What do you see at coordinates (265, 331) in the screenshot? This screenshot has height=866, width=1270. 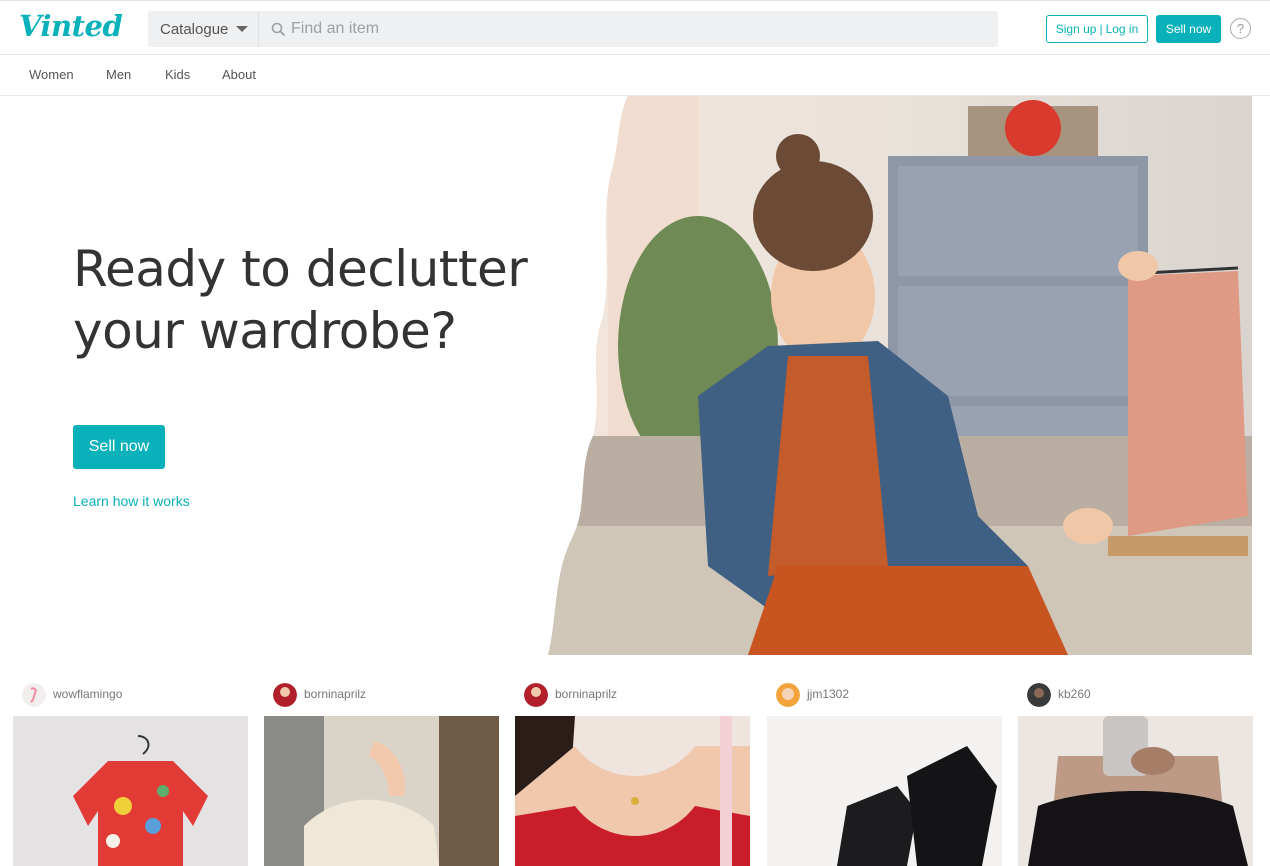 I see `hero-title-line2: your wardrobe?` at bounding box center [265, 331].